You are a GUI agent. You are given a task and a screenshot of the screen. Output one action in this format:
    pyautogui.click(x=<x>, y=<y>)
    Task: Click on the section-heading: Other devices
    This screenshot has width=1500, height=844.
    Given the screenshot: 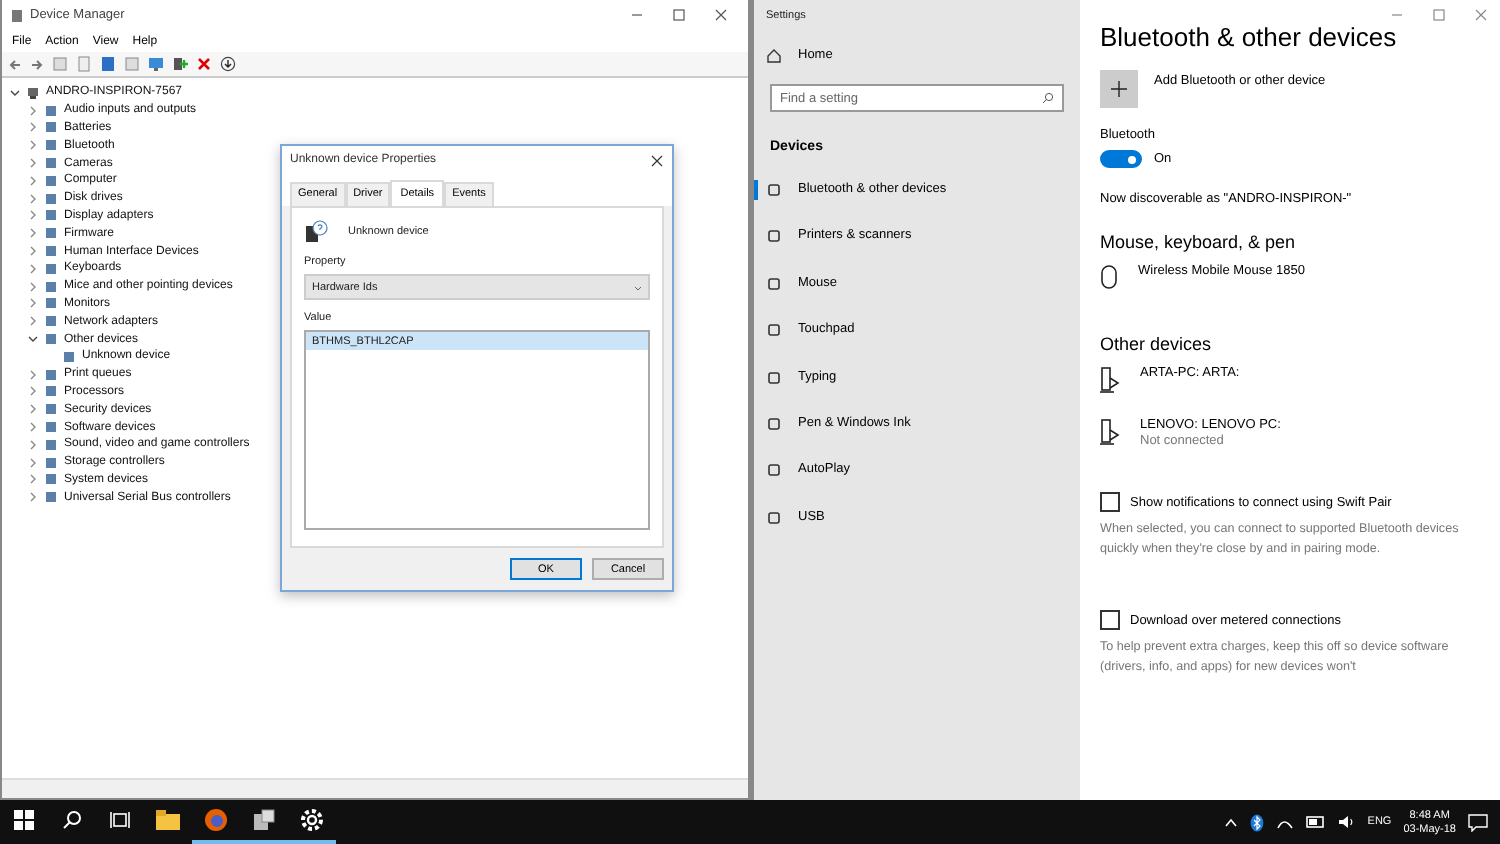 What is the action you would take?
    pyautogui.click(x=1157, y=344)
    